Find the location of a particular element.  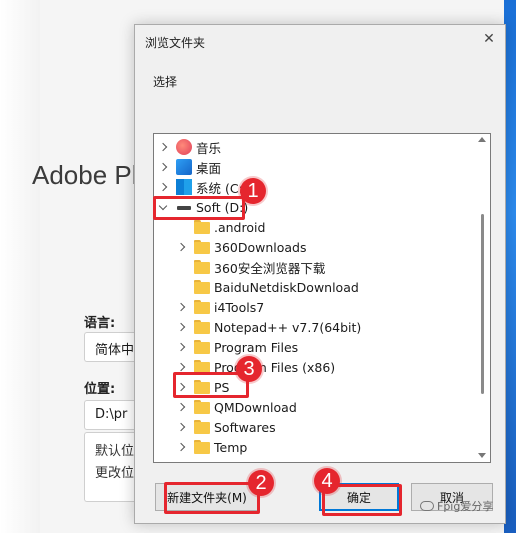

tree-item-label: Temp is located at coordinates (231, 447).